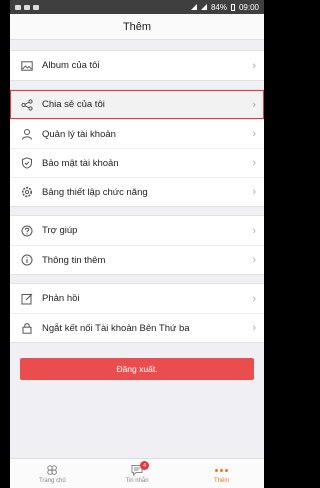  What do you see at coordinates (232, 7) in the screenshot?
I see `battery-icon` at bounding box center [232, 7].